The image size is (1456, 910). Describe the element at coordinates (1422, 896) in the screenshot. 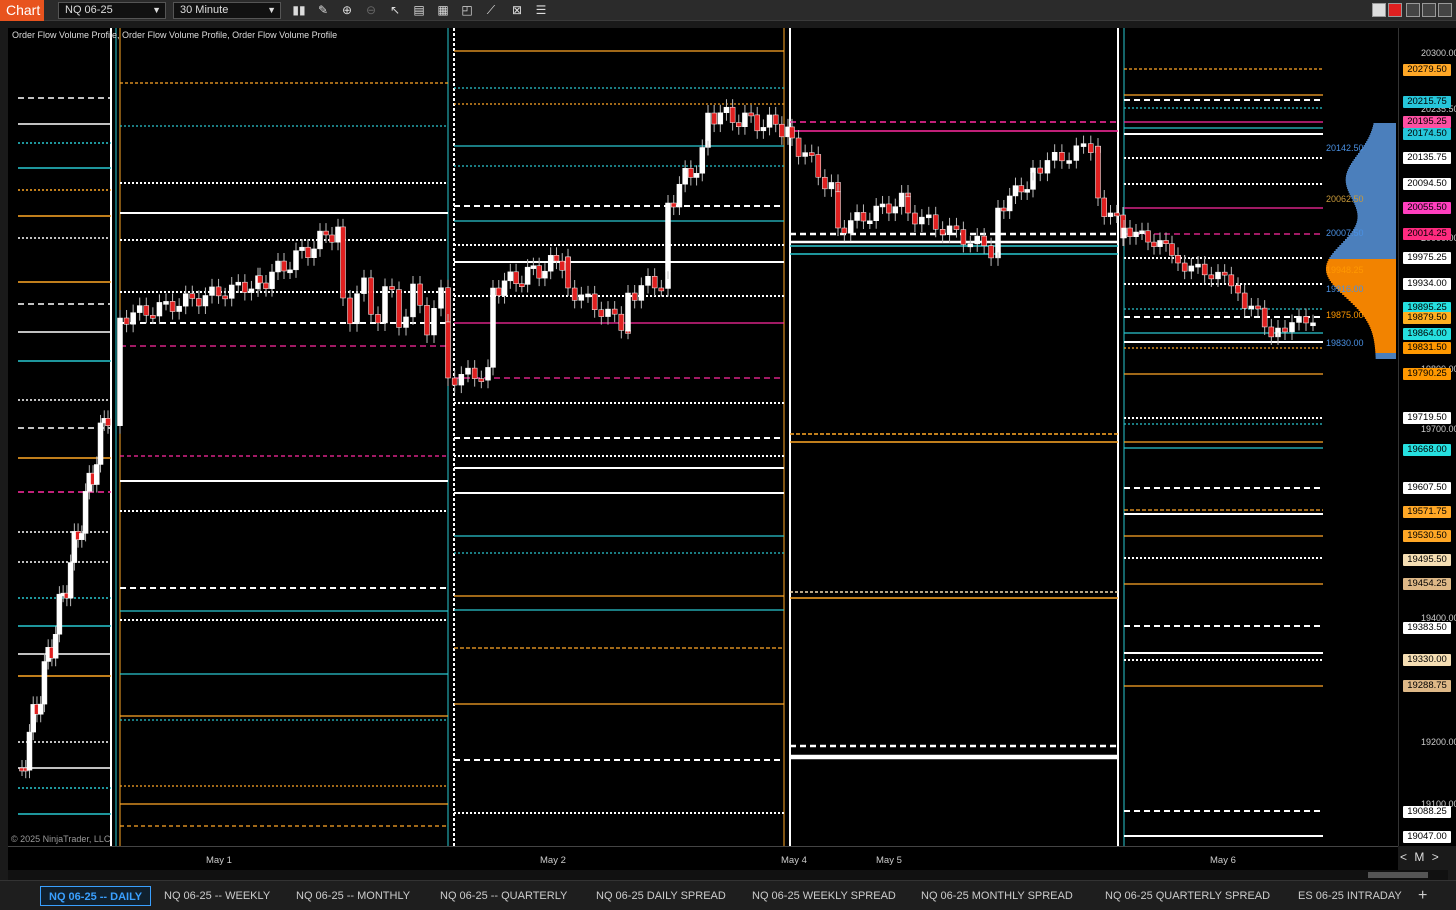

I see `add-tab-button: +` at that location.